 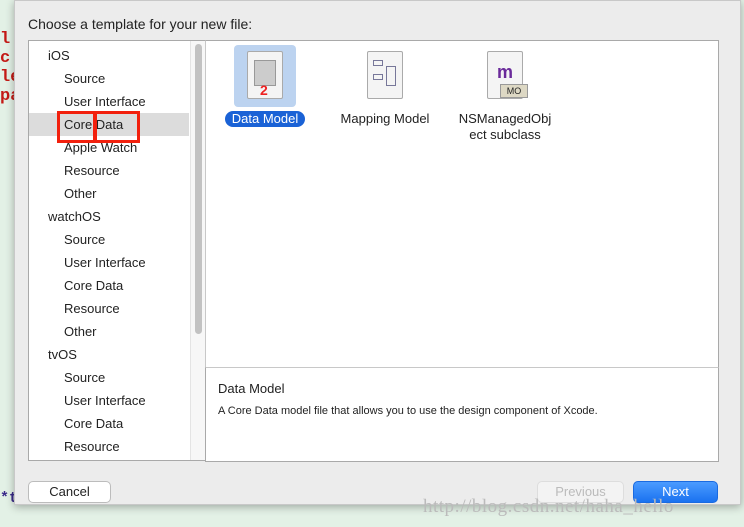 I want to click on scrollbar, so click(x=197, y=250).